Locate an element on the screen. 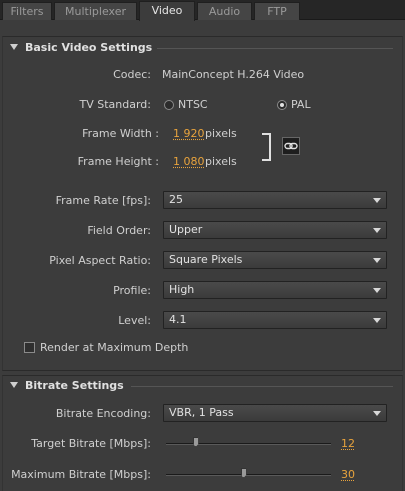  radio-selected-dot is located at coordinates (282, 105).